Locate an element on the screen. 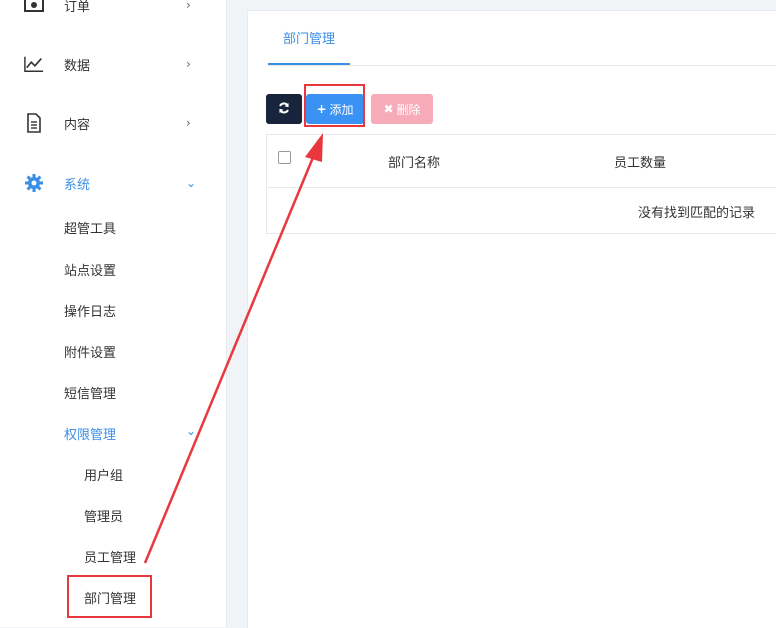 The width and height of the screenshot is (776, 628). sidebar-item-label: 订单 is located at coordinates (77, 7).